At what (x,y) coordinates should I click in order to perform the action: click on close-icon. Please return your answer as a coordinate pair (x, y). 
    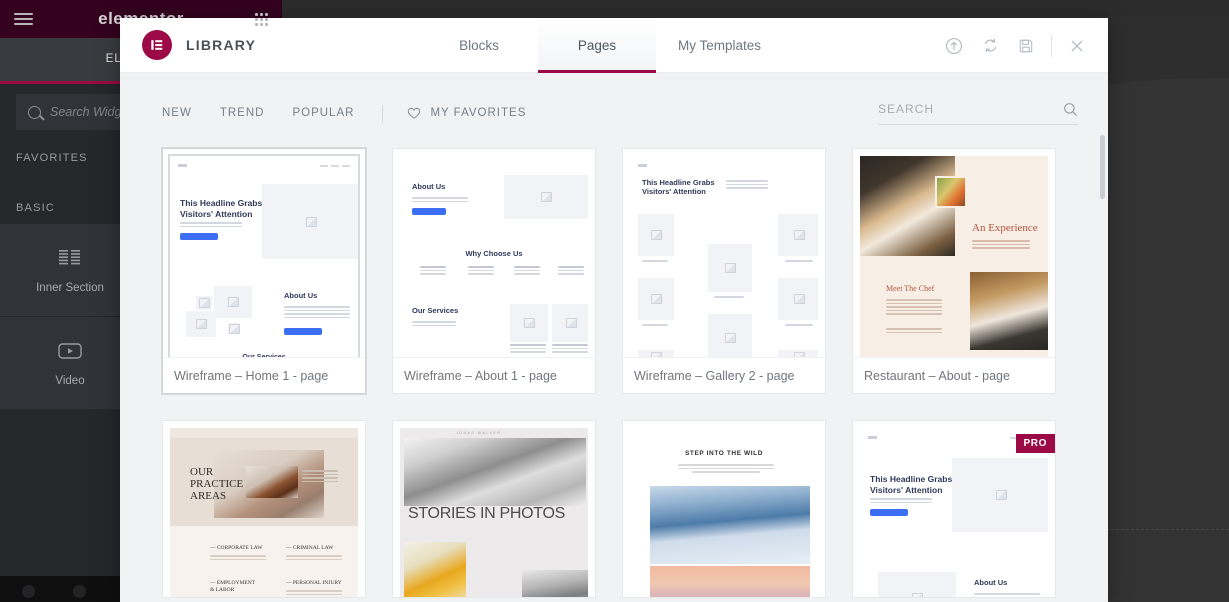
    Looking at the image, I should click on (1077, 46).